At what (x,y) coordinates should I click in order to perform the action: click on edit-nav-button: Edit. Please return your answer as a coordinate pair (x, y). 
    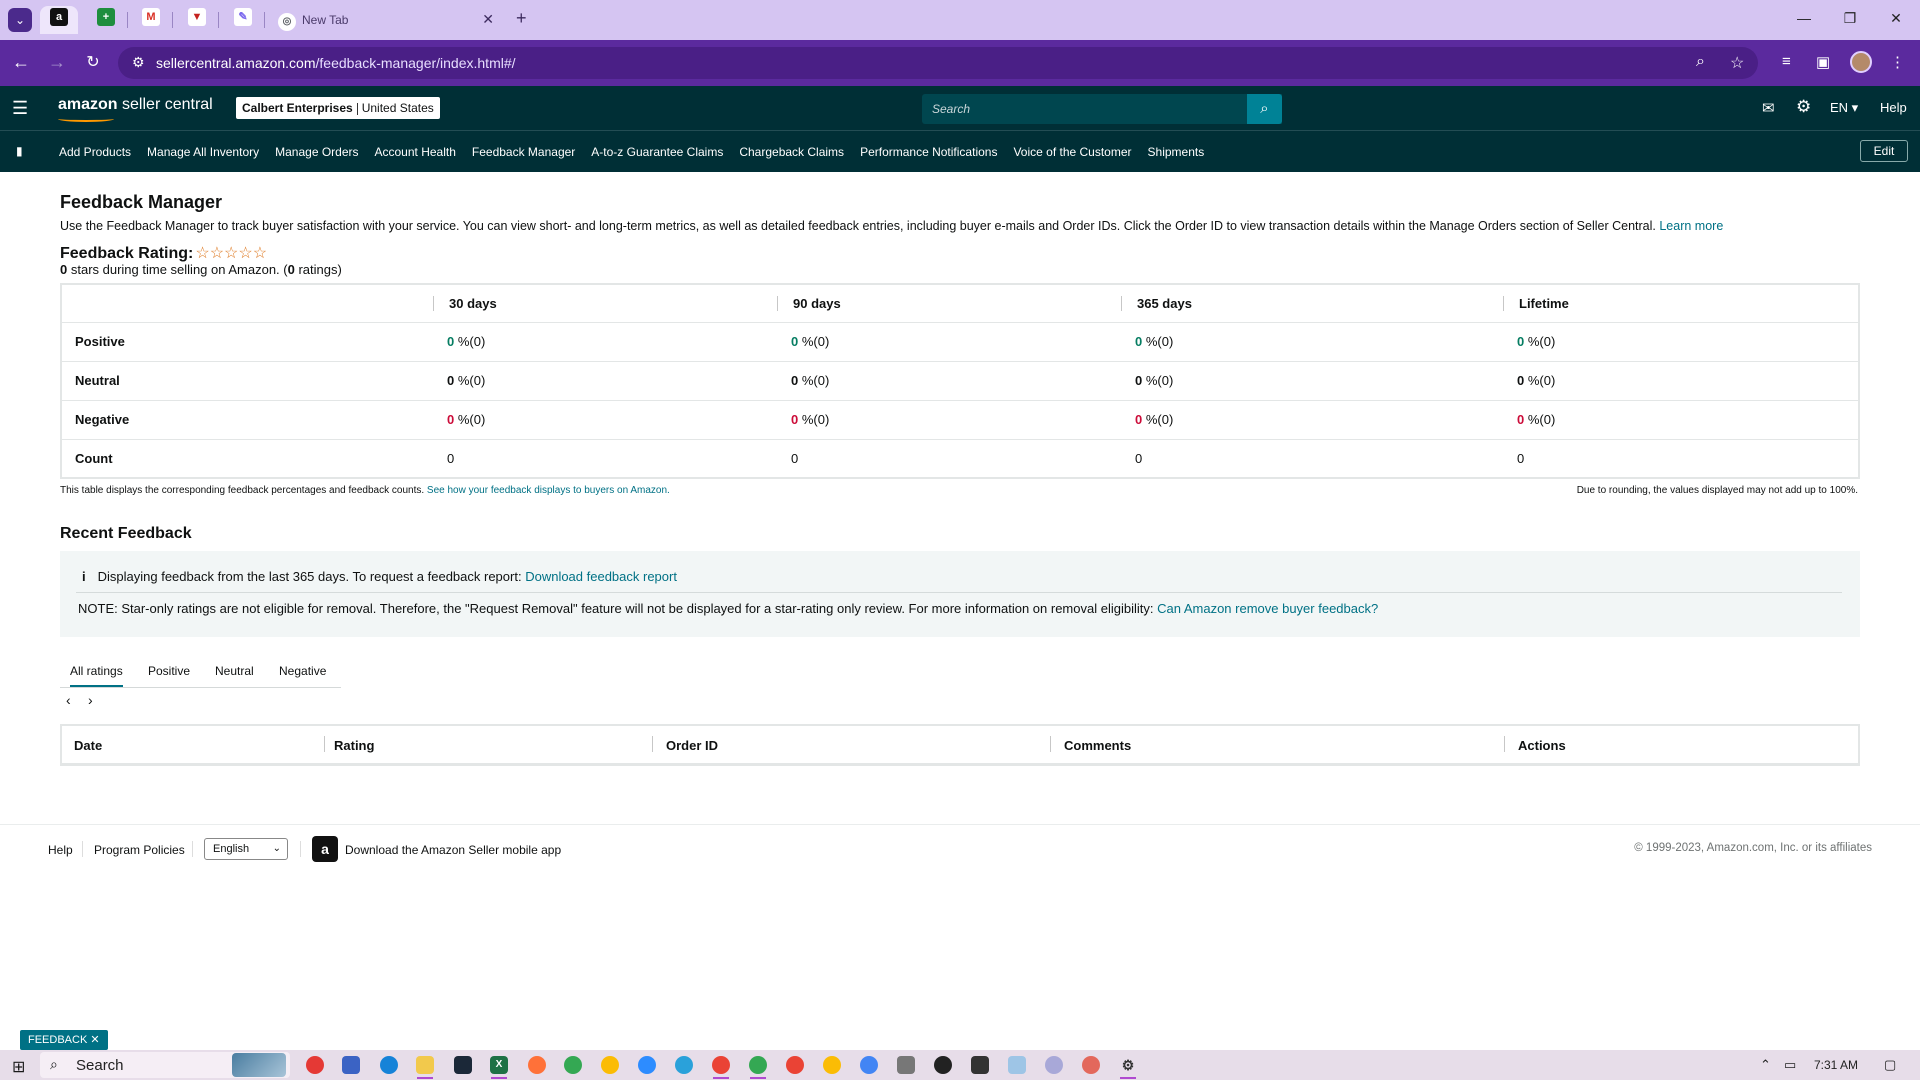
    Looking at the image, I should click on (1884, 151).